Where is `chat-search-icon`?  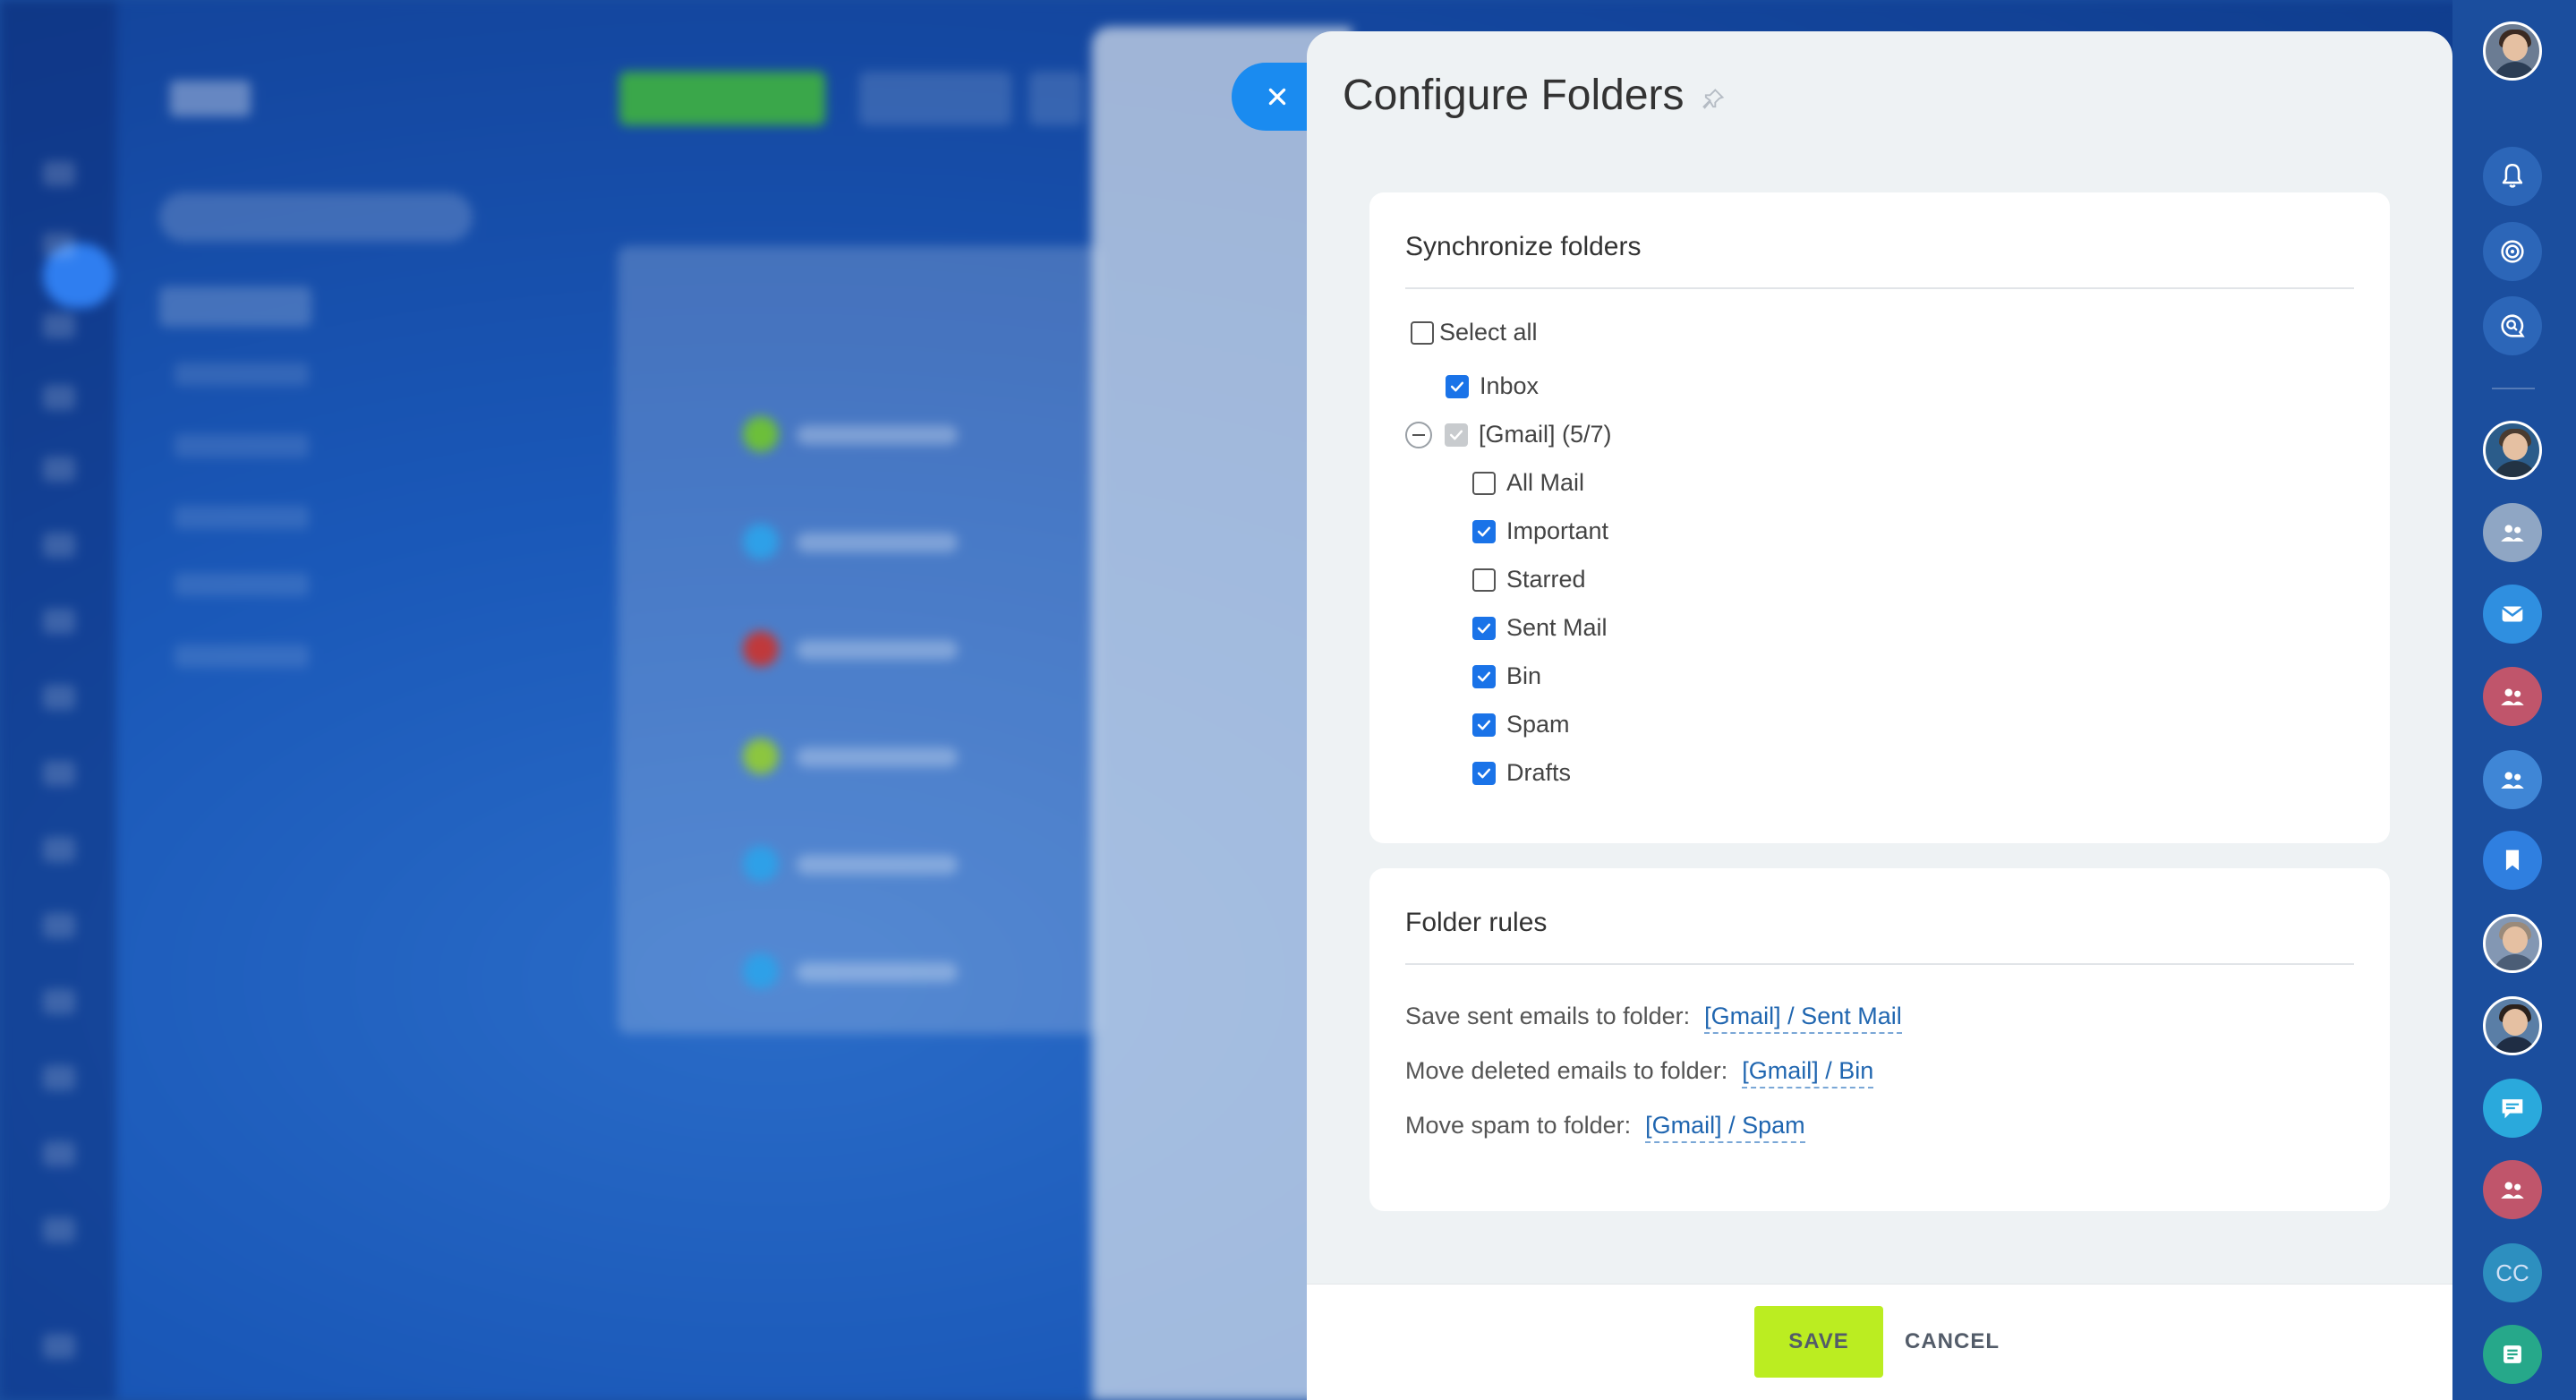
chat-search-icon is located at coordinates (2513, 325).